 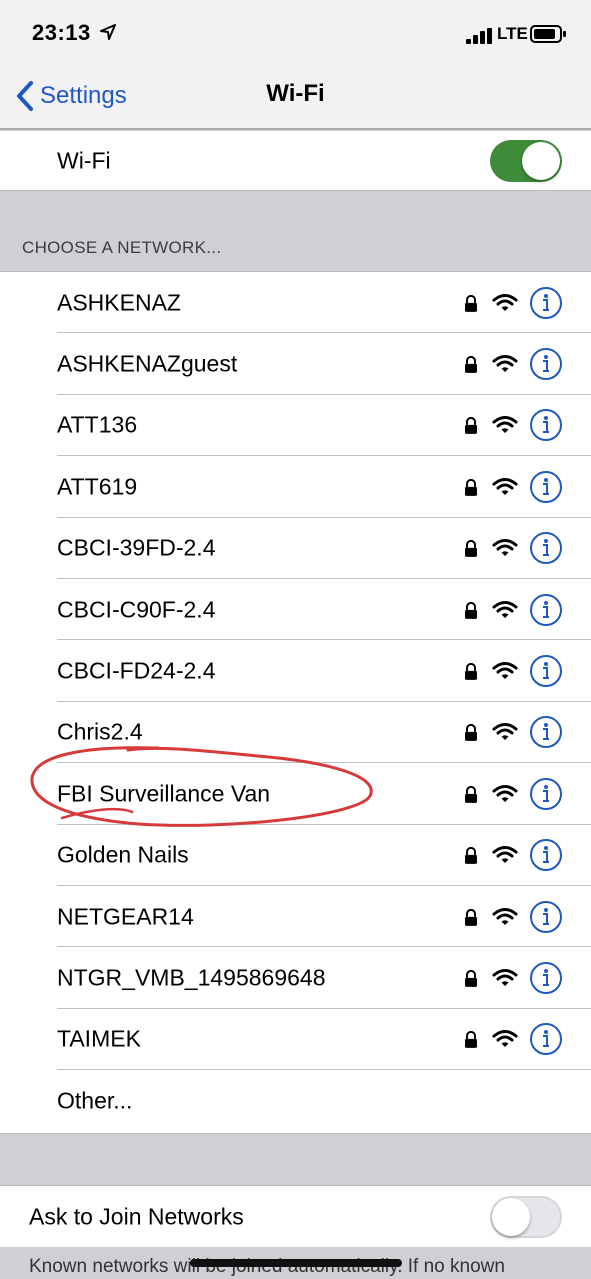 I want to click on network-row: TAIMEK, so click(x=295, y=1040).